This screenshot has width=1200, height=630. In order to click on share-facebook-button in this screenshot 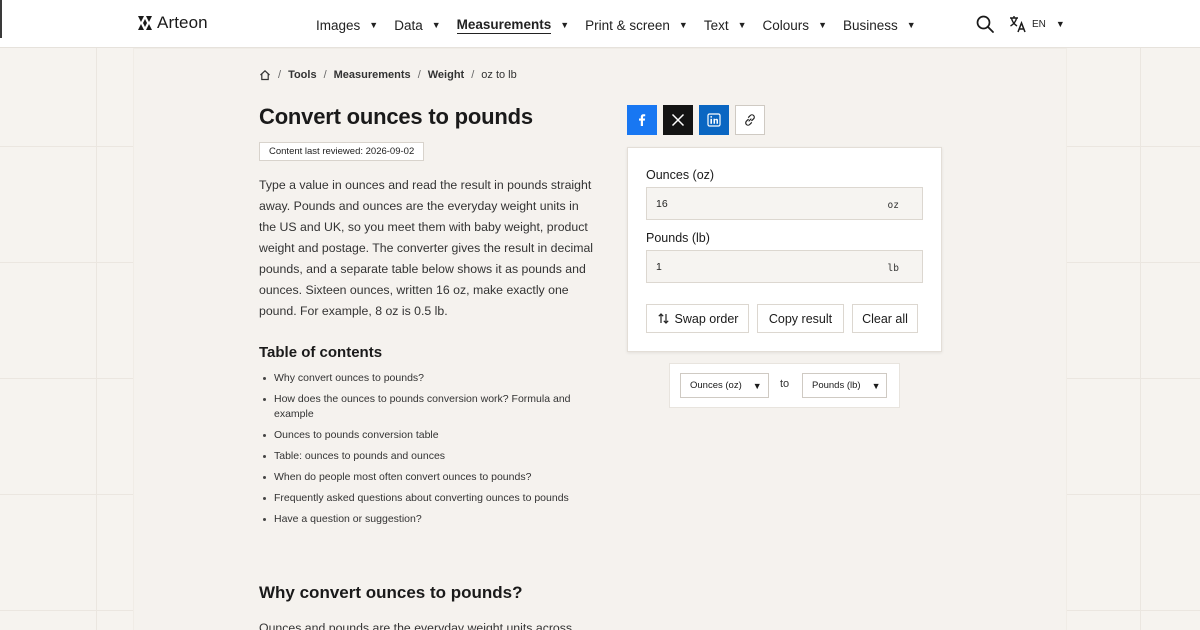, I will do `click(642, 120)`.